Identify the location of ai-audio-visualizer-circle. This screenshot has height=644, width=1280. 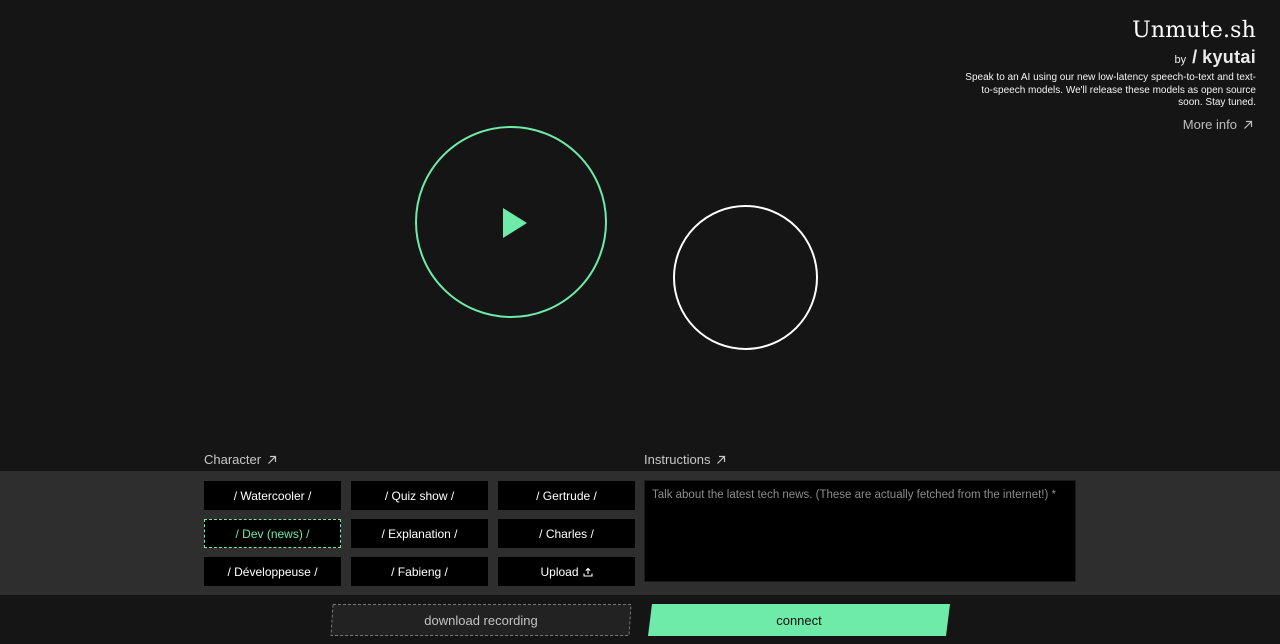
(745, 277).